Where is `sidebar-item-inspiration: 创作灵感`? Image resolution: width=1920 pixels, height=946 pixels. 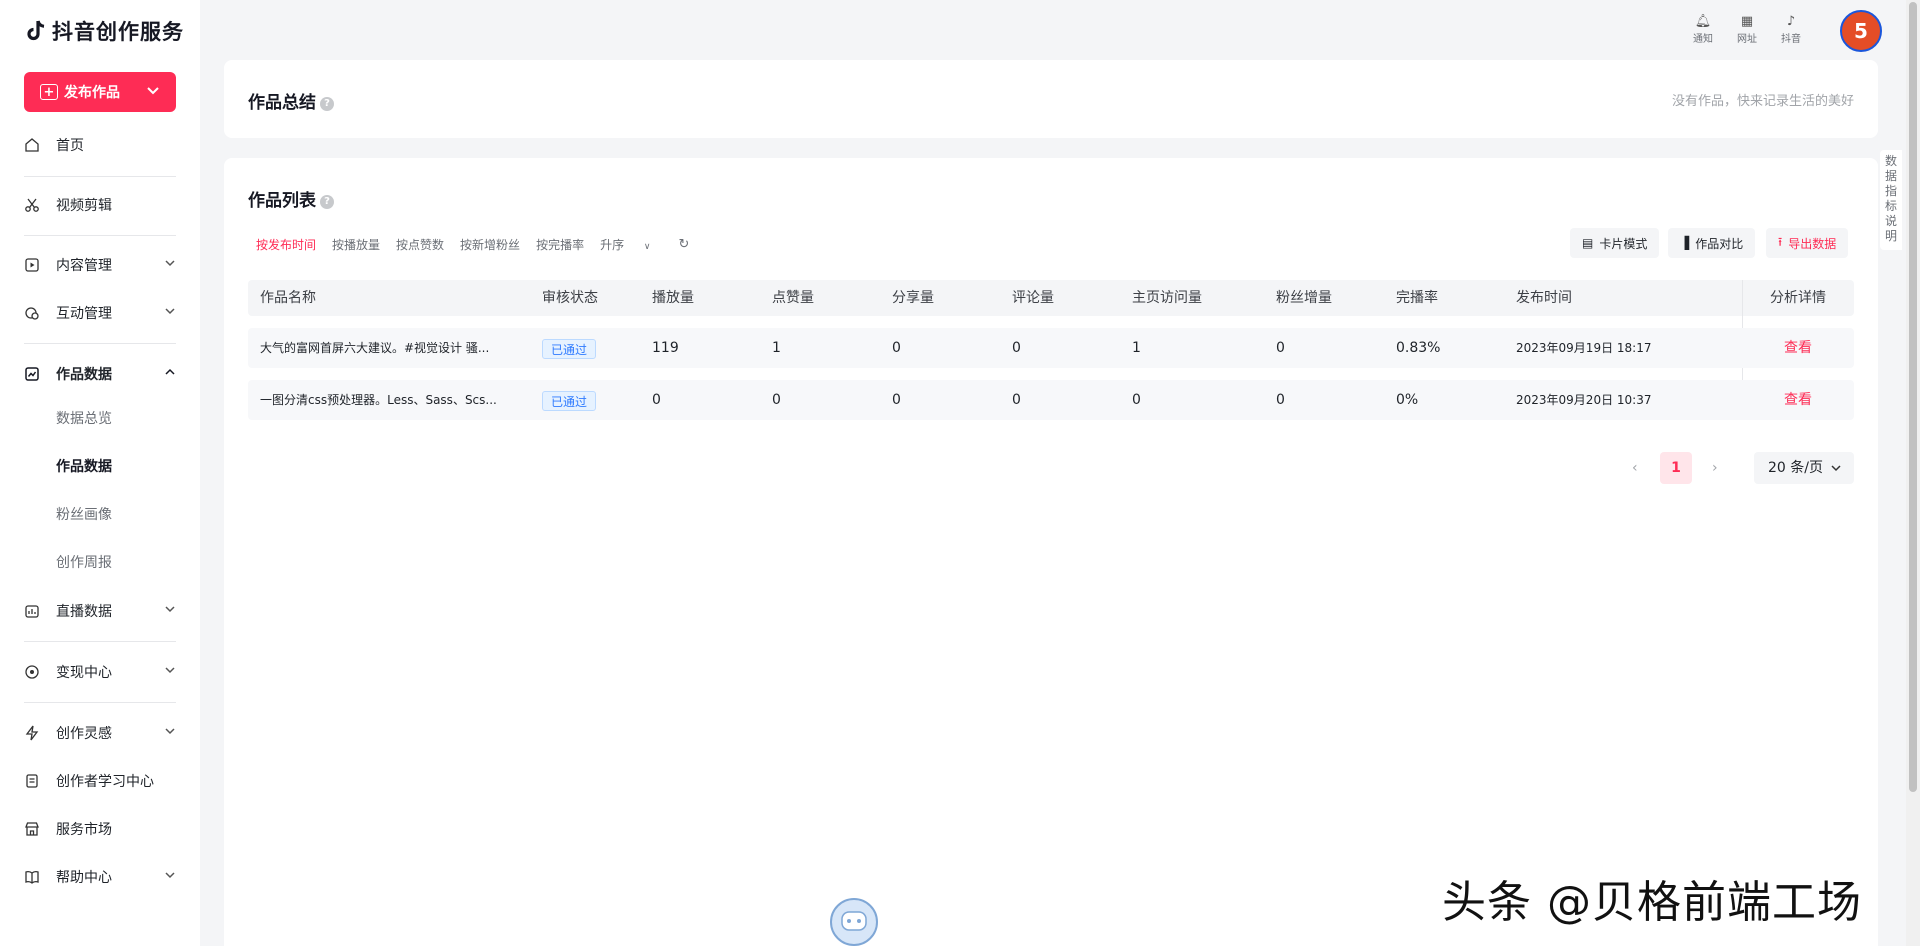
sidebar-item-inspiration: 创作灵感 is located at coordinates (100, 733).